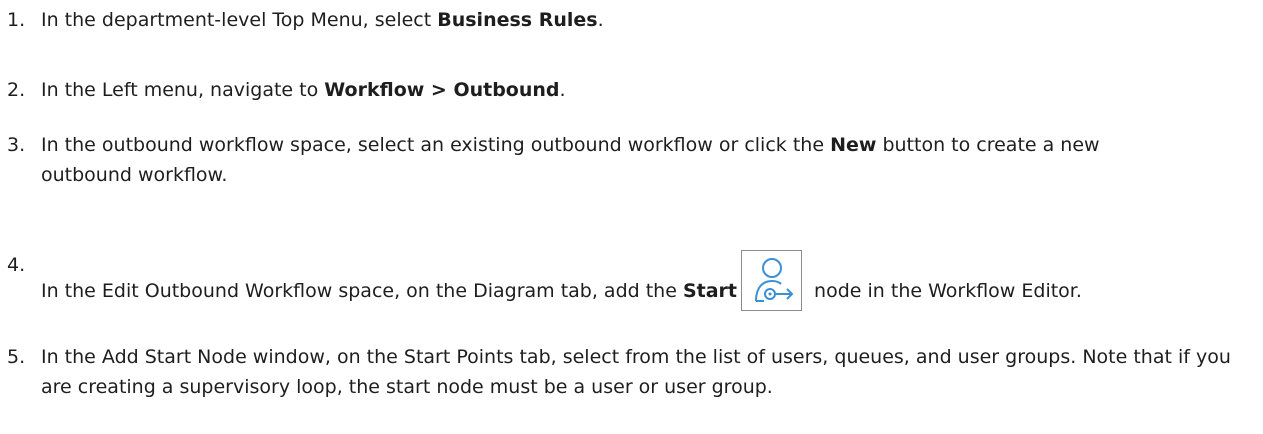 The width and height of the screenshot is (1263, 434). What do you see at coordinates (853, 145) in the screenshot?
I see `new-button-term: New` at bounding box center [853, 145].